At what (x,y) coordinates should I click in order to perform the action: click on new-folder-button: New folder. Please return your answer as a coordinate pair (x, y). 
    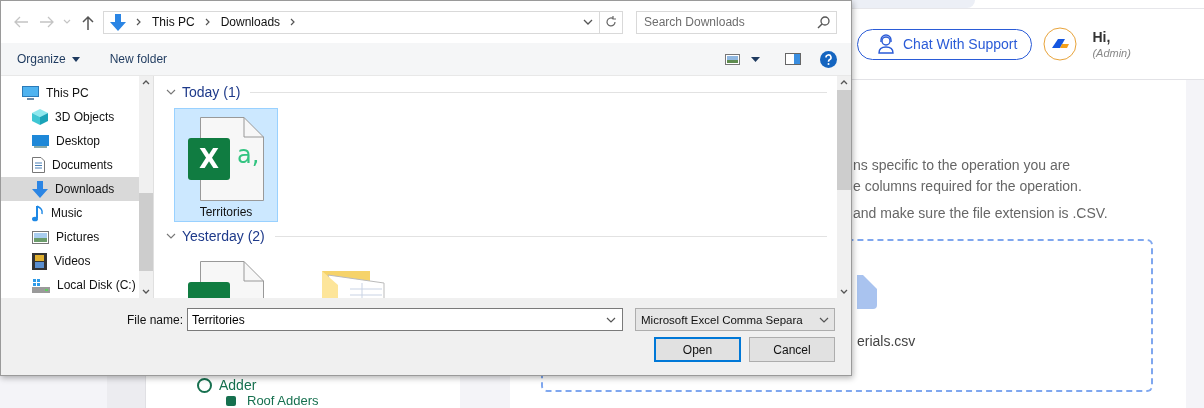
    Looking at the image, I should click on (138, 59).